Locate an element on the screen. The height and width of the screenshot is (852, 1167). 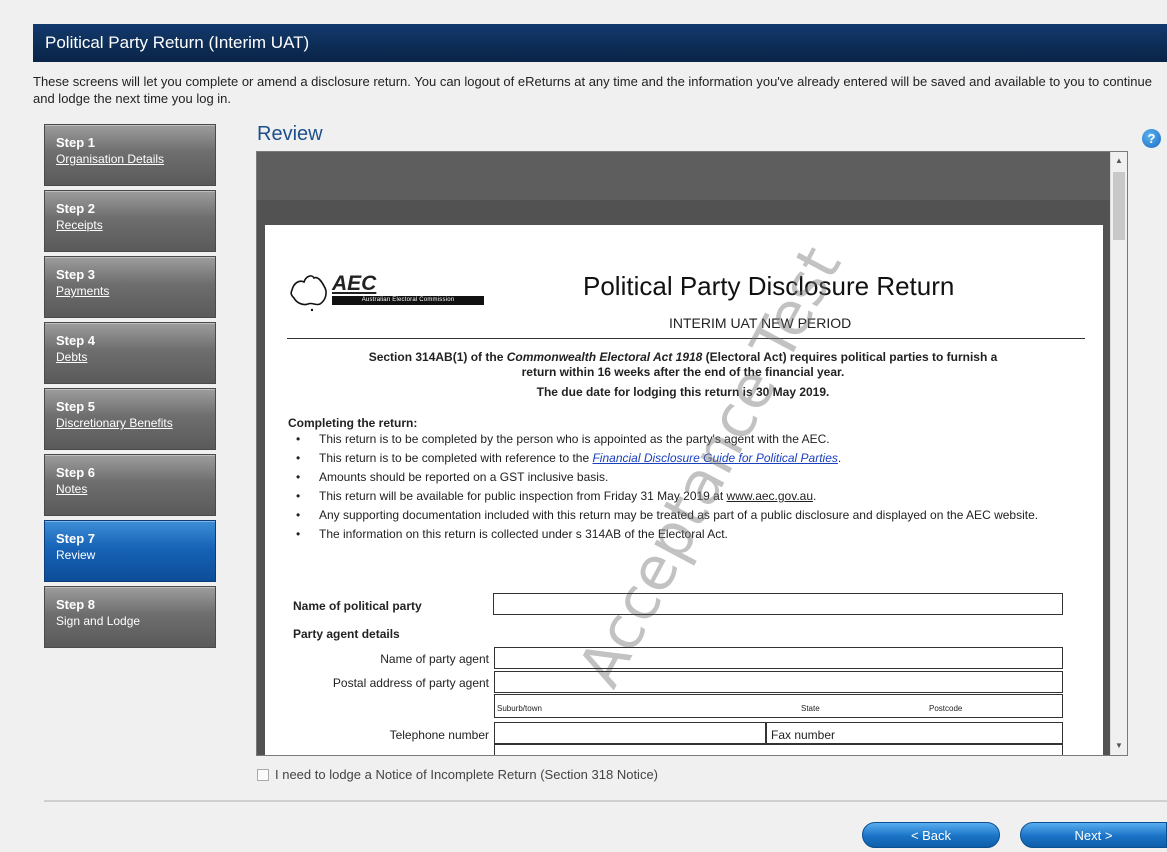
email-row is located at coordinates (778, 749).